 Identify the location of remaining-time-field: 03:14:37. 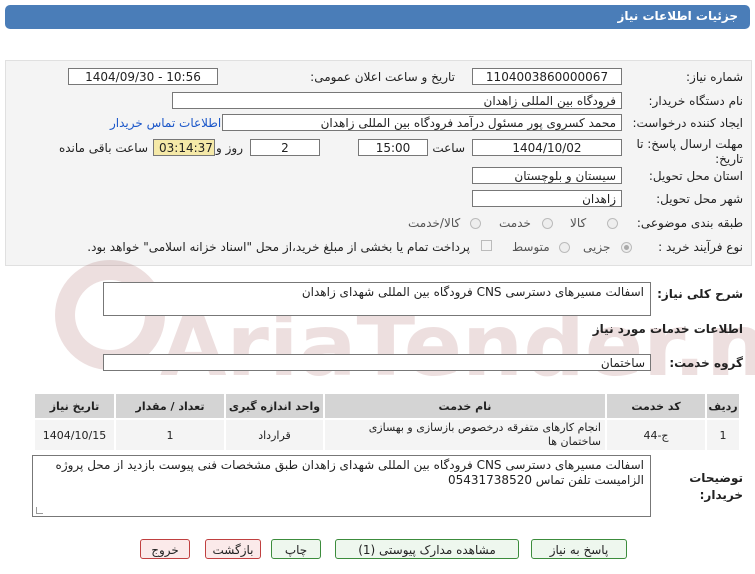
(184, 147).